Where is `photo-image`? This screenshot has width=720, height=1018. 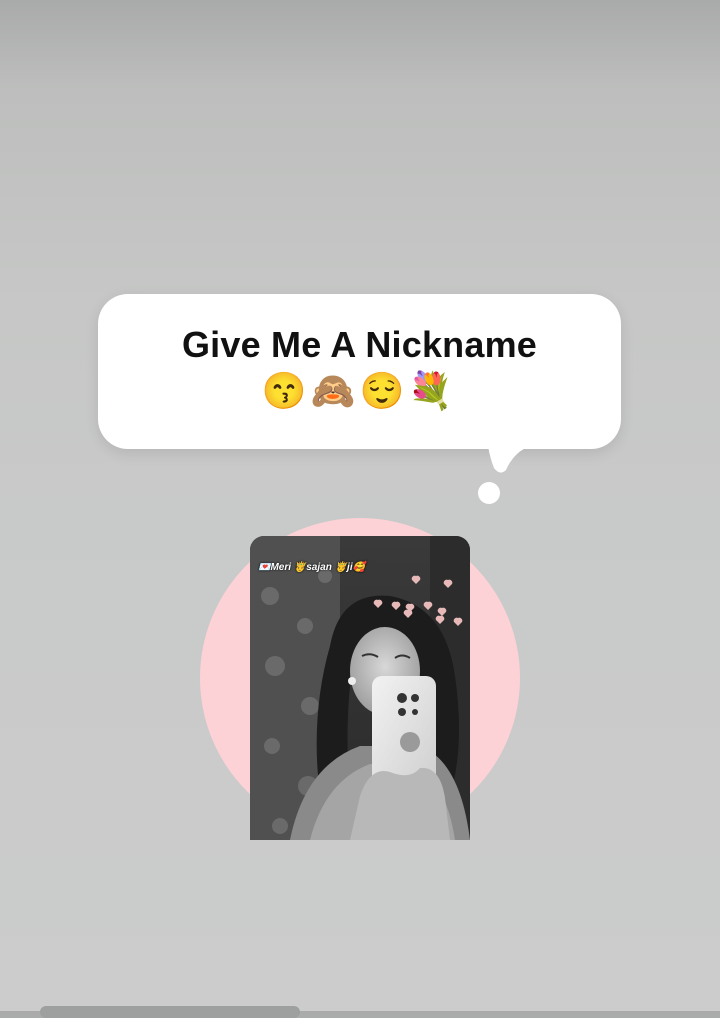 photo-image is located at coordinates (360, 688).